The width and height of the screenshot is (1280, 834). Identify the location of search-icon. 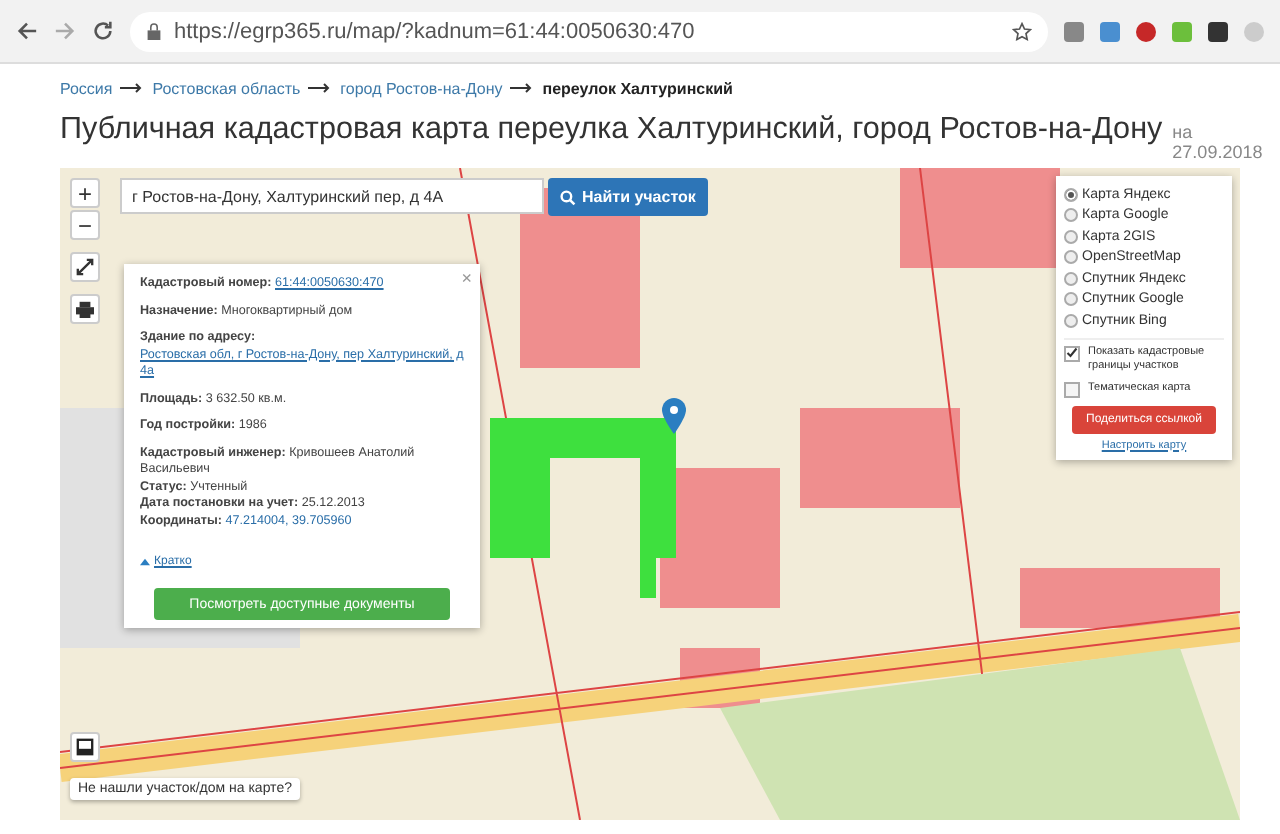
(568, 197).